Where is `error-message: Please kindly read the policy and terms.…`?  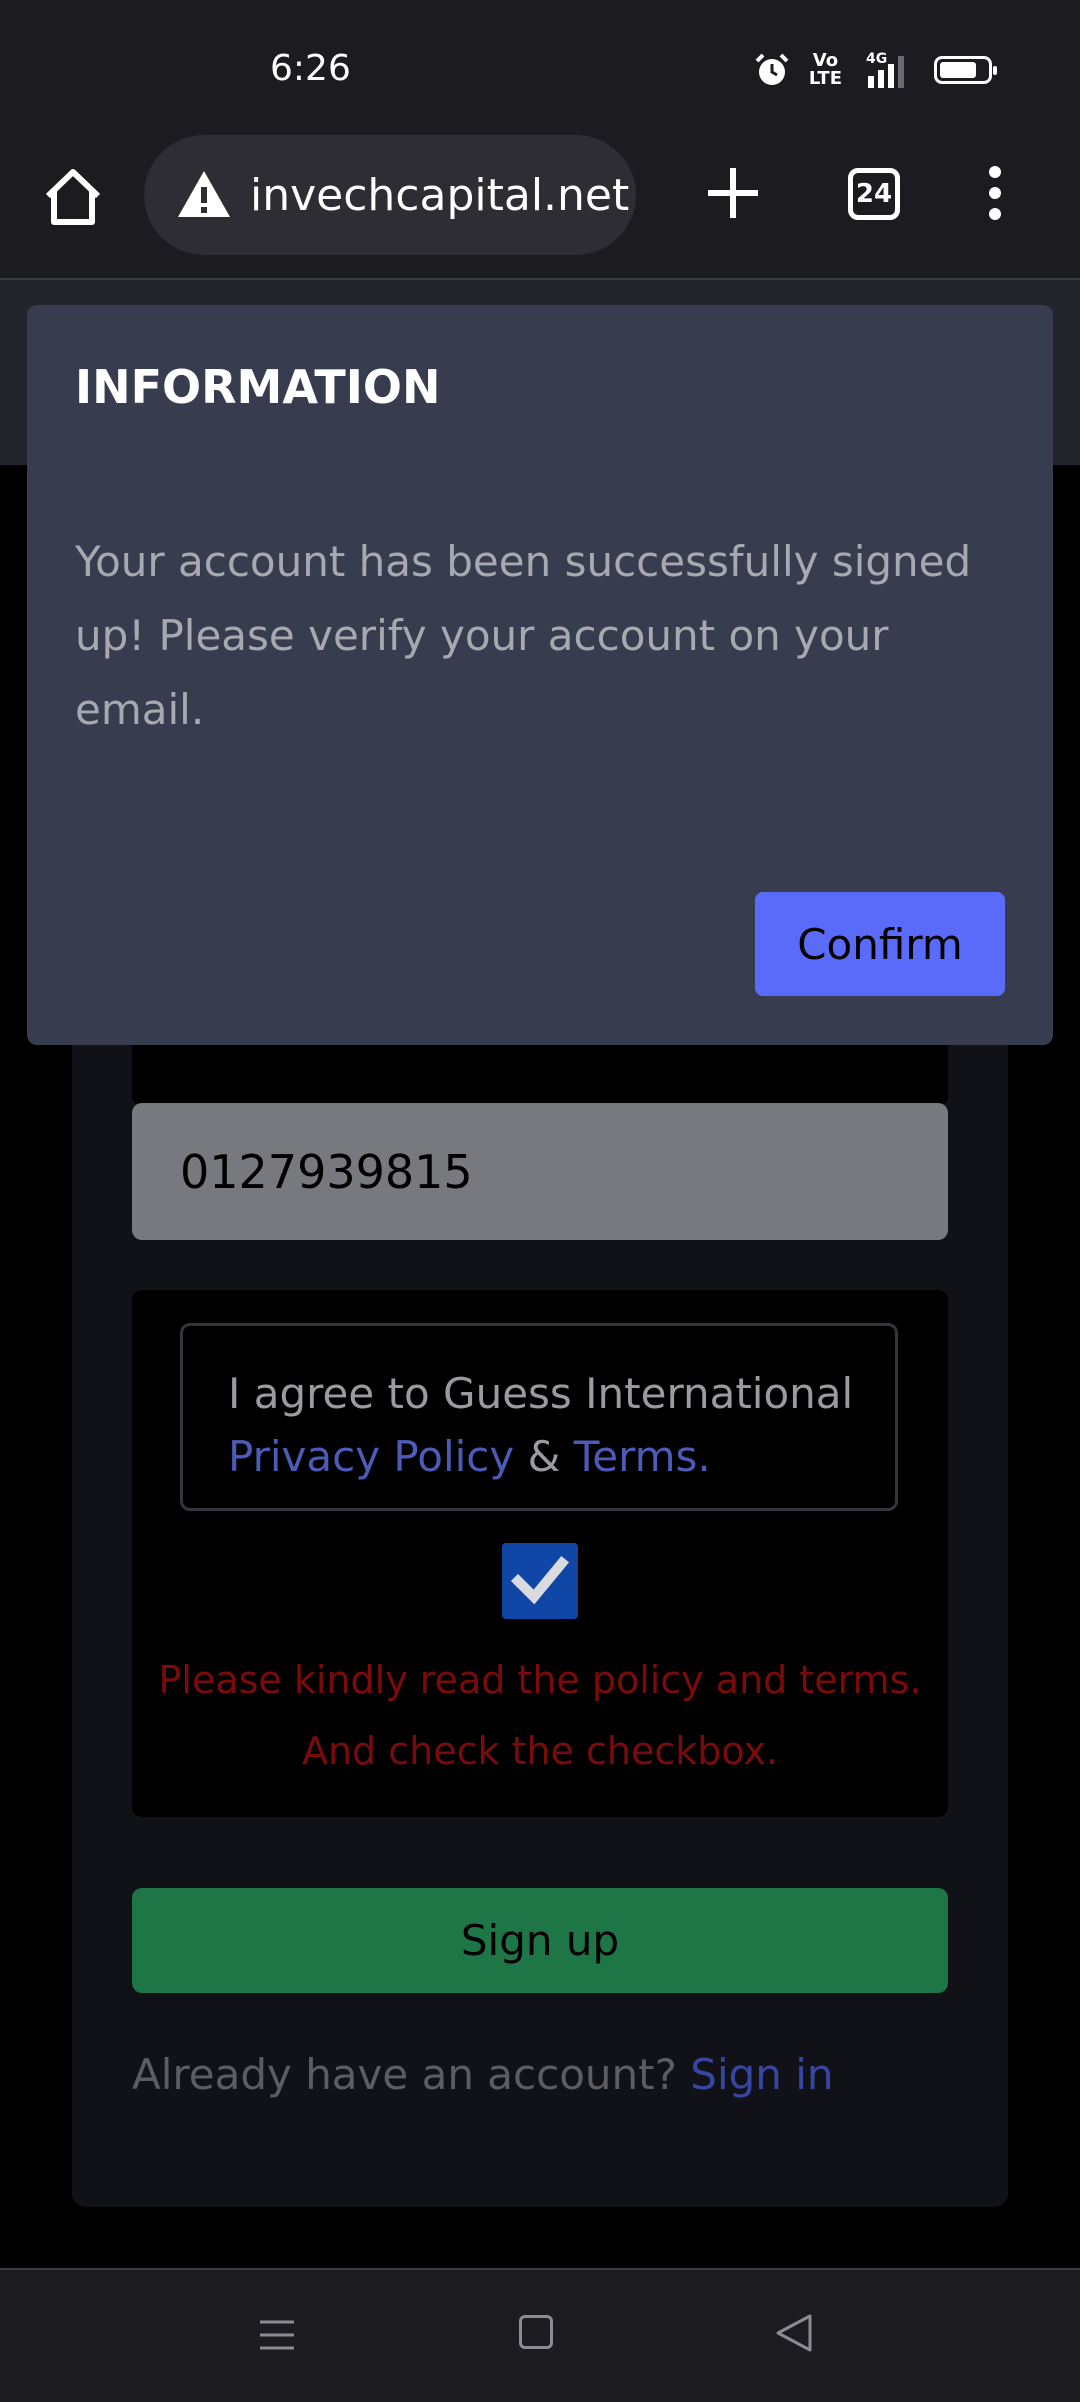
error-message: Please kindly read the policy and terms.… is located at coordinates (540, 1715).